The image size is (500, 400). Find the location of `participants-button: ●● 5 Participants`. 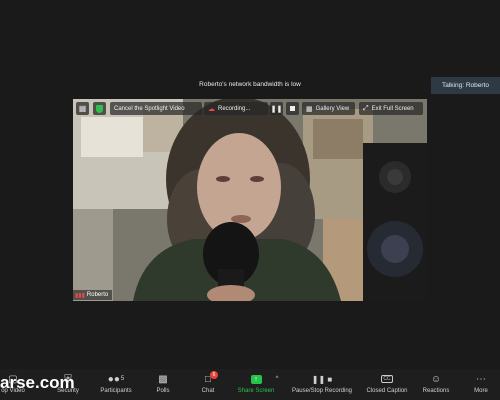

participants-button: ●● 5 Participants is located at coordinates (116, 385).